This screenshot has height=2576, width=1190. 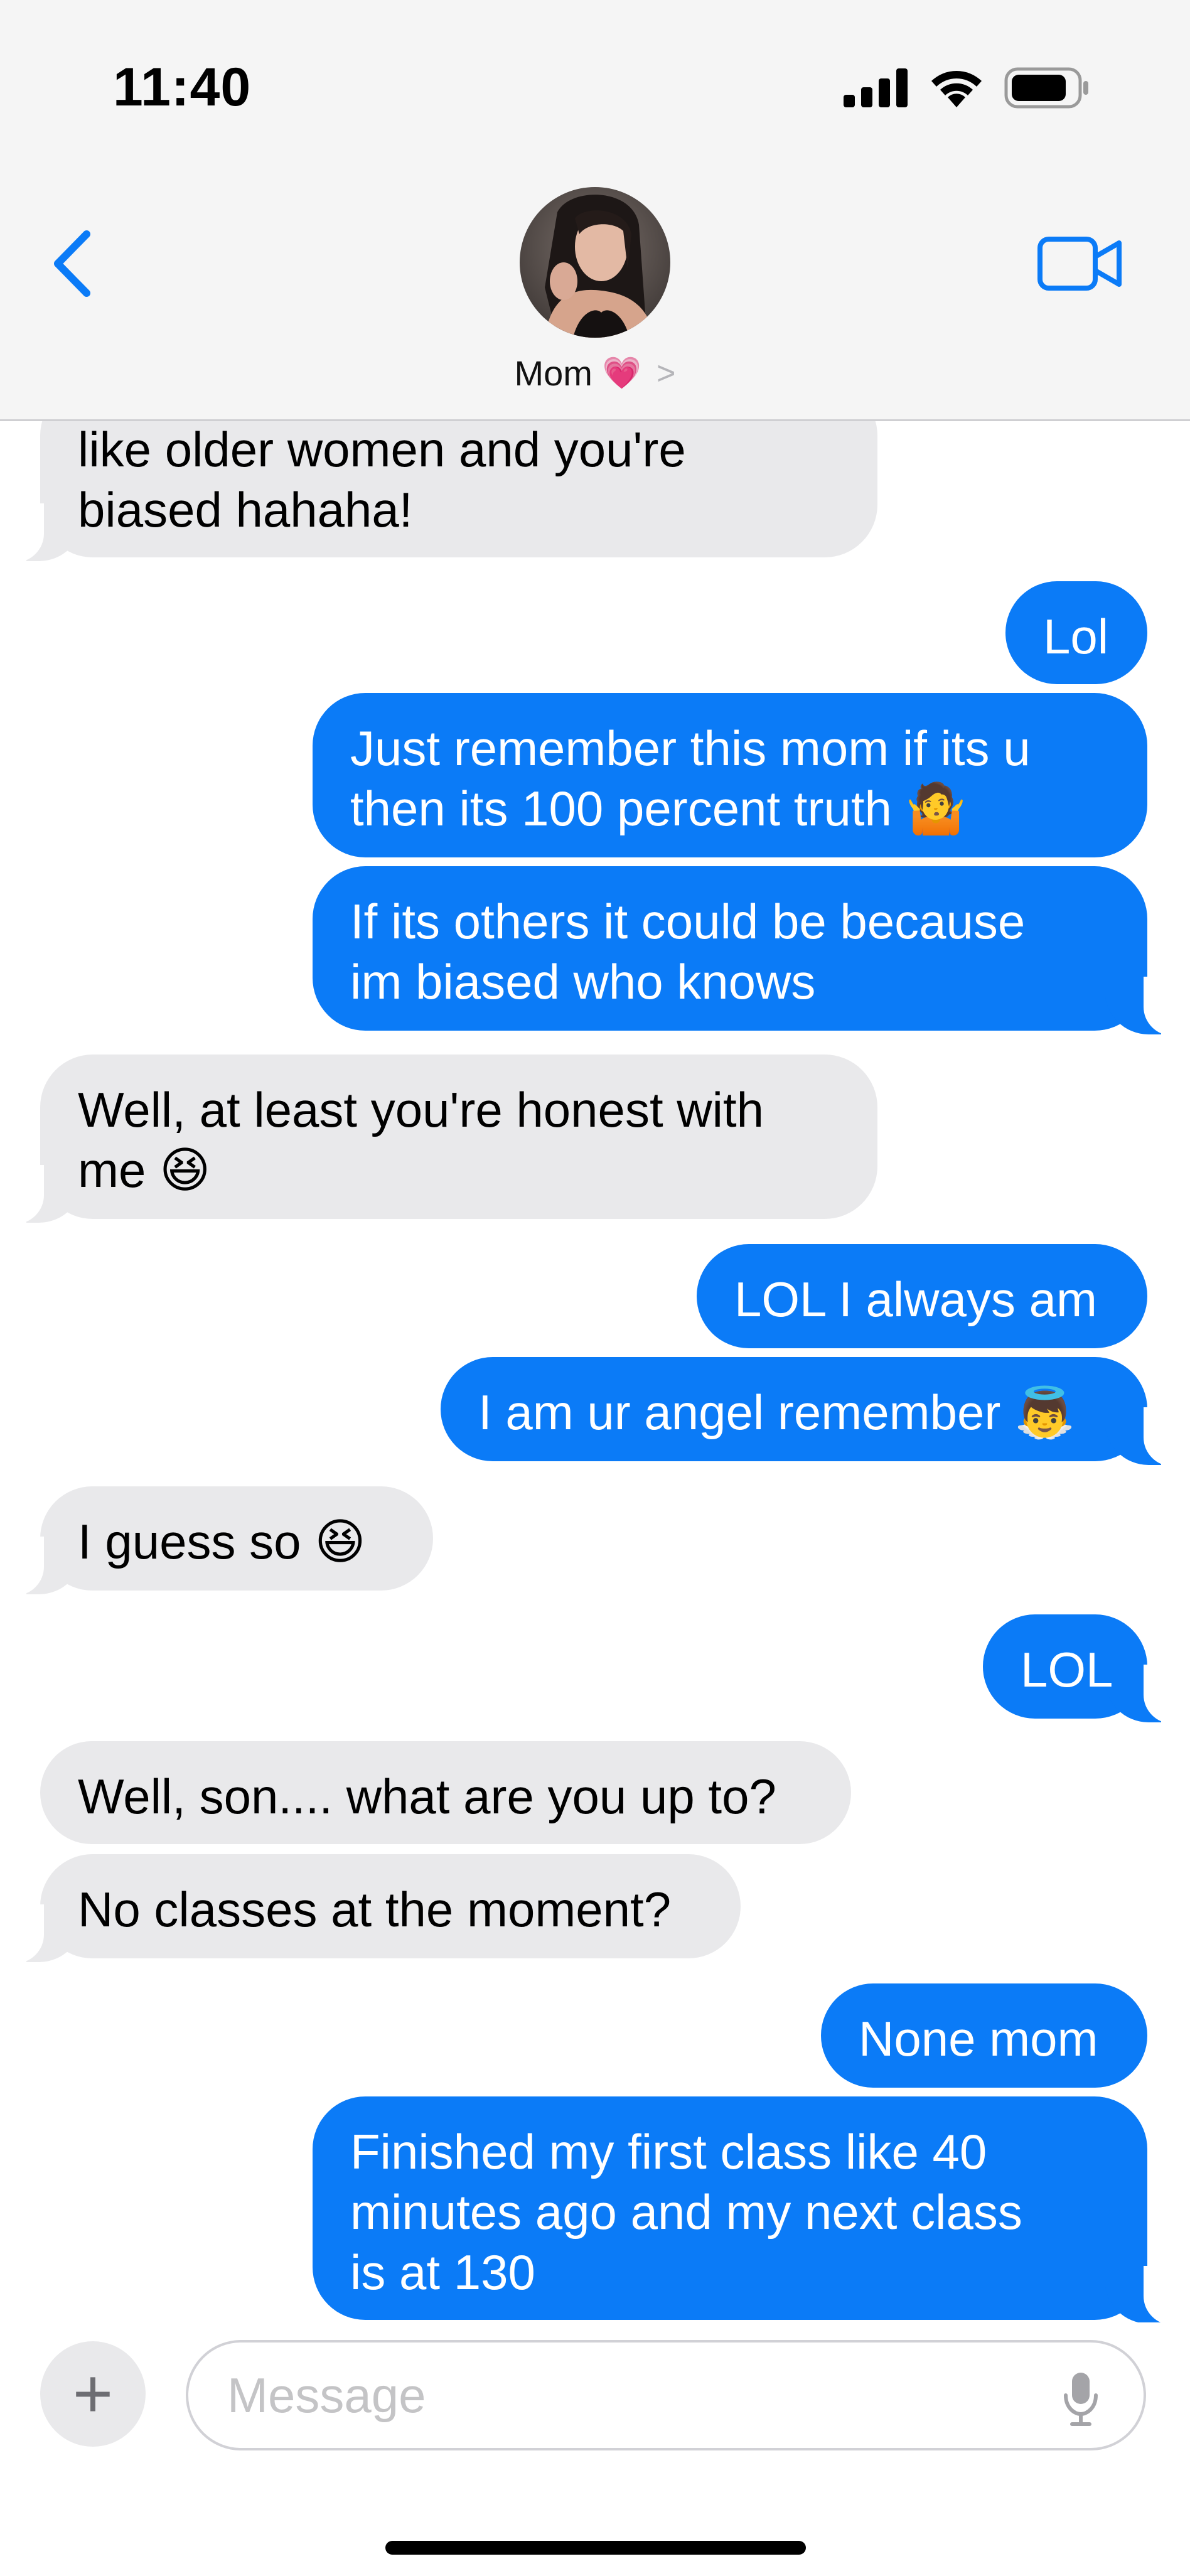 What do you see at coordinates (595, 374) in the screenshot?
I see `contact-name-row: Mom 💗 >` at bounding box center [595, 374].